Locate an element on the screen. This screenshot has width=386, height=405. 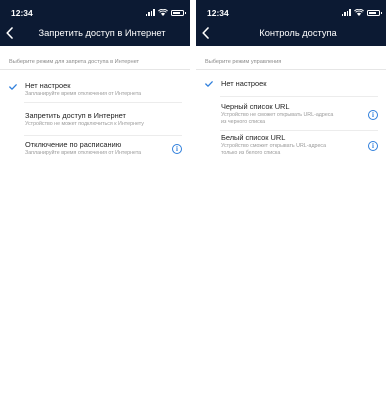
option-no-settings: Нет настроек is located at coordinates (291, 83).